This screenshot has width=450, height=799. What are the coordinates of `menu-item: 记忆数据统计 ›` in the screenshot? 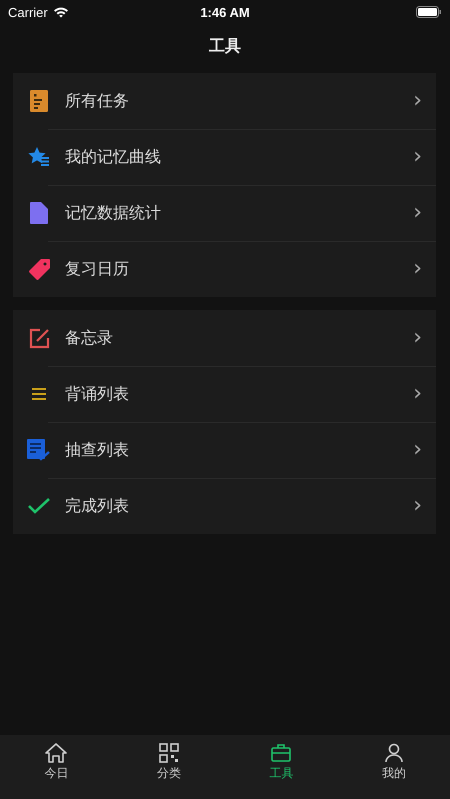 It's located at (224, 213).